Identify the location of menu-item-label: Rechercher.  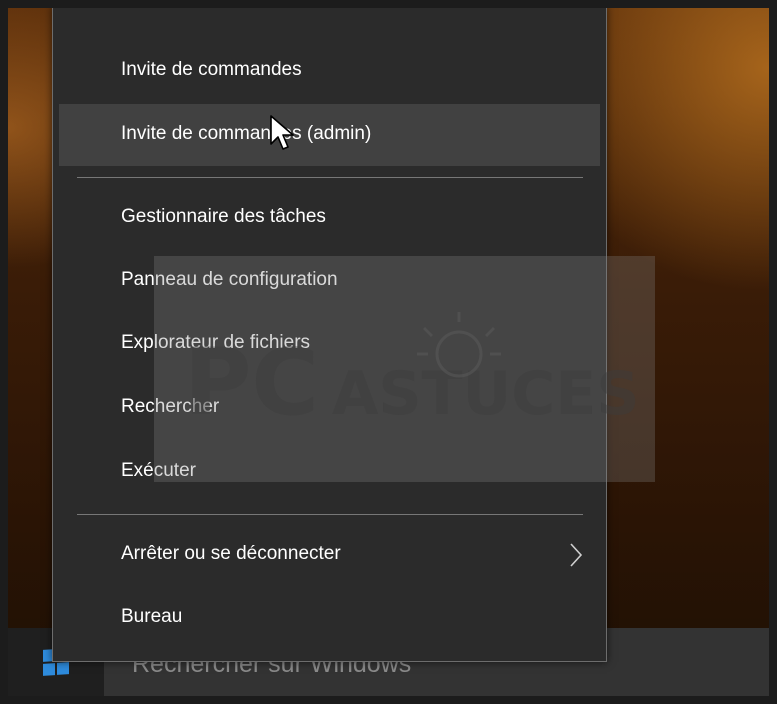
(170, 406).